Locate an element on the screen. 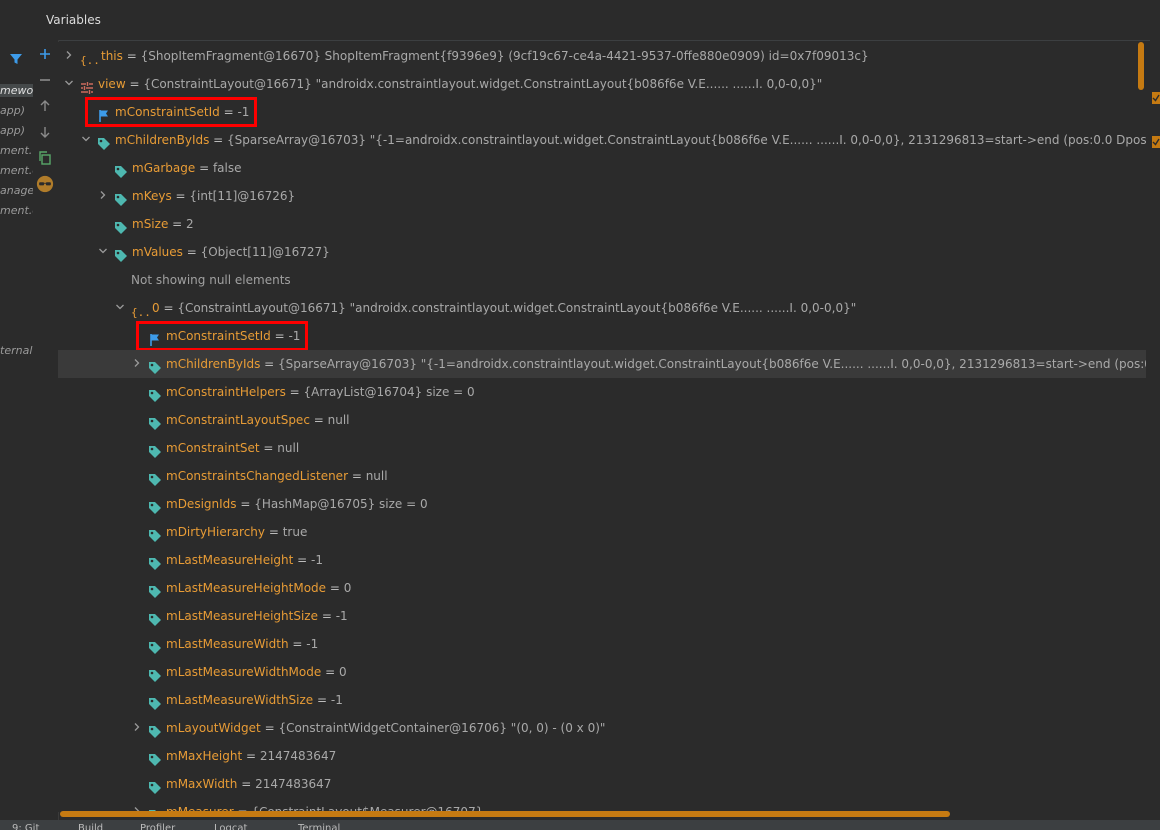  variable-value: true is located at coordinates (295, 532).